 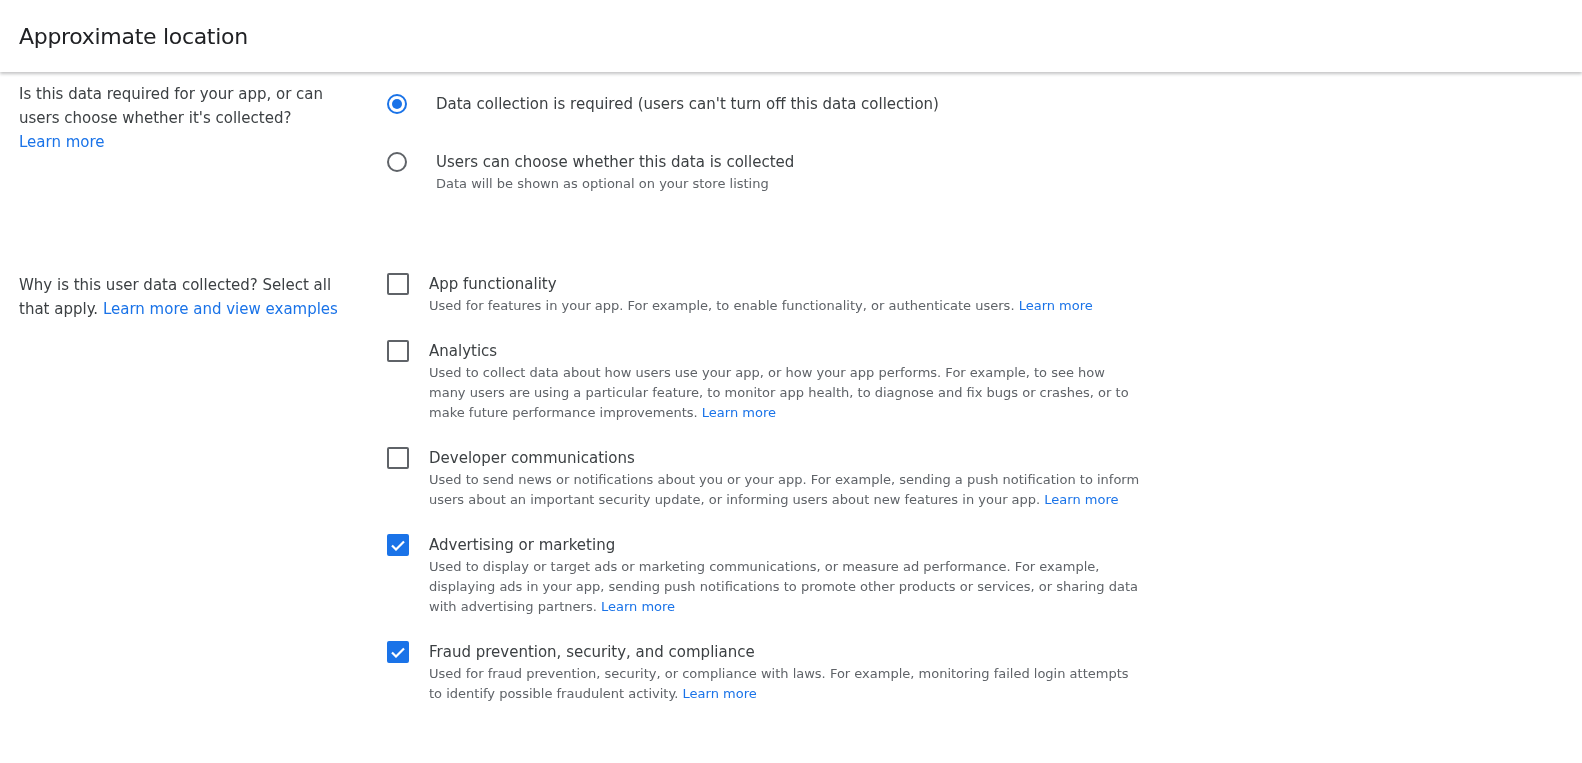 What do you see at coordinates (603, 184) in the screenshot?
I see `option-hint: Data will be shown as optional on your store listing` at bounding box center [603, 184].